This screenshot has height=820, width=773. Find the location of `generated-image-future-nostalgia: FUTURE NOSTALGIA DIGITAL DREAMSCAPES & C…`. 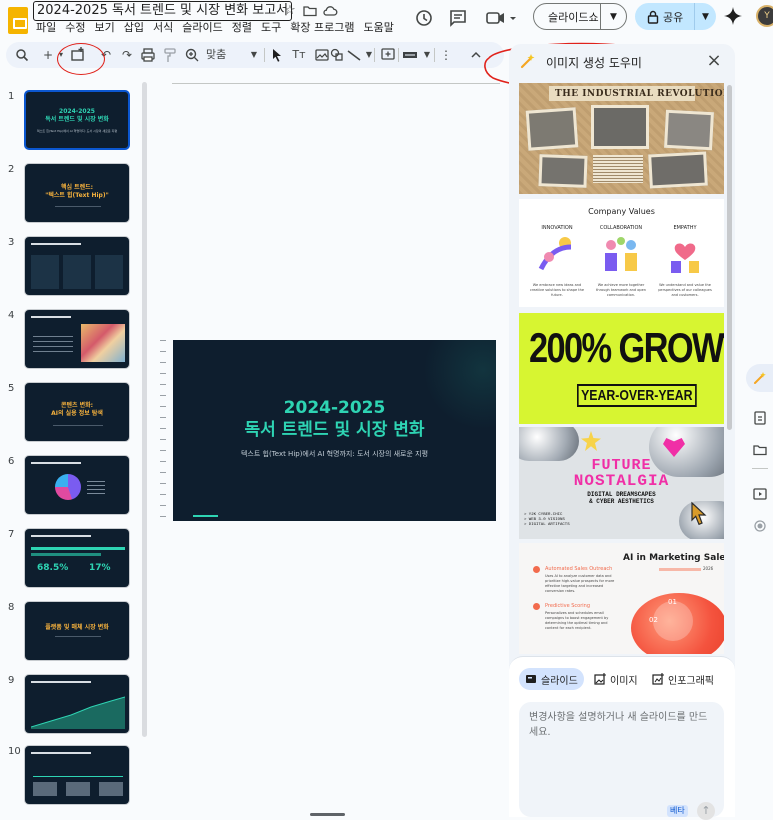

generated-image-future-nostalgia: FUTURE NOSTALGIA DIGITAL DREAMSCAPES & C… is located at coordinates (621, 483).